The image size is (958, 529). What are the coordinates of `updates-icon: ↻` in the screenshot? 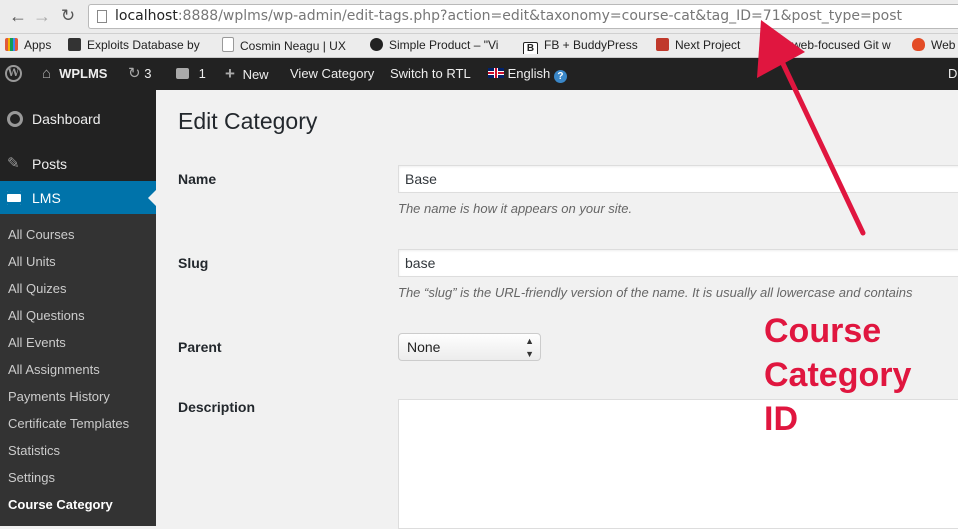 It's located at (134, 73).